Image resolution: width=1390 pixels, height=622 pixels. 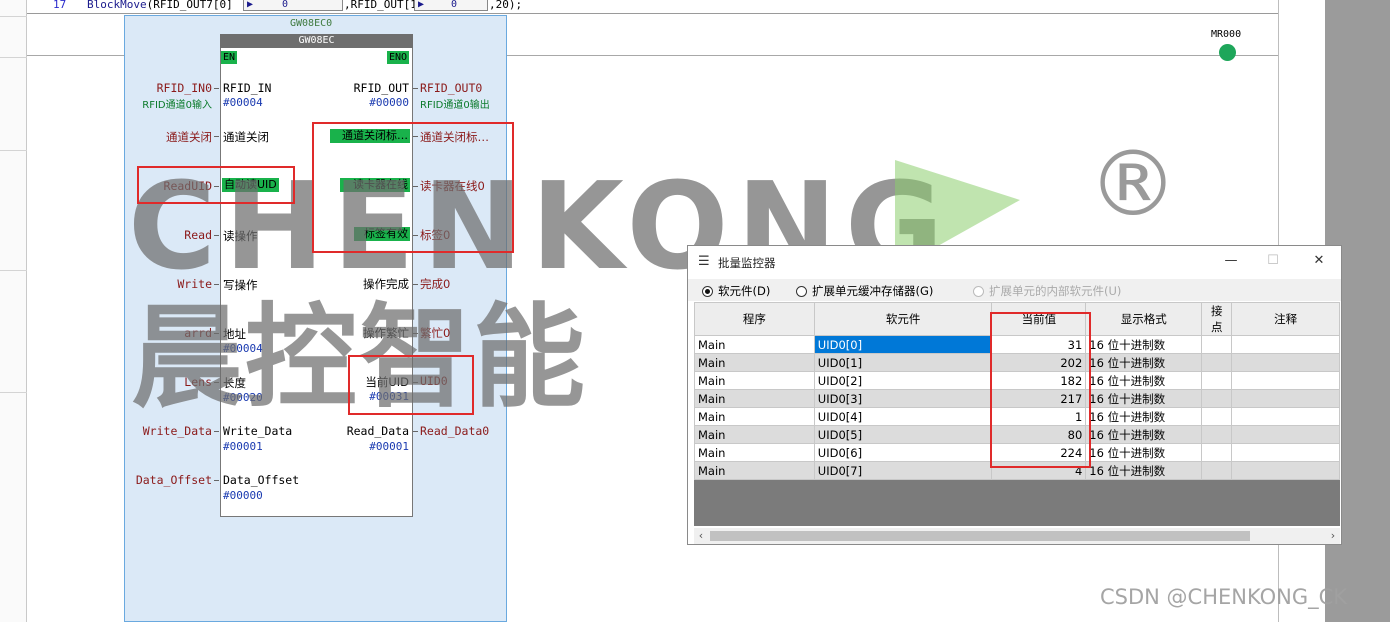 I want to click on cell-device: UID0[5], so click(x=903, y=434).